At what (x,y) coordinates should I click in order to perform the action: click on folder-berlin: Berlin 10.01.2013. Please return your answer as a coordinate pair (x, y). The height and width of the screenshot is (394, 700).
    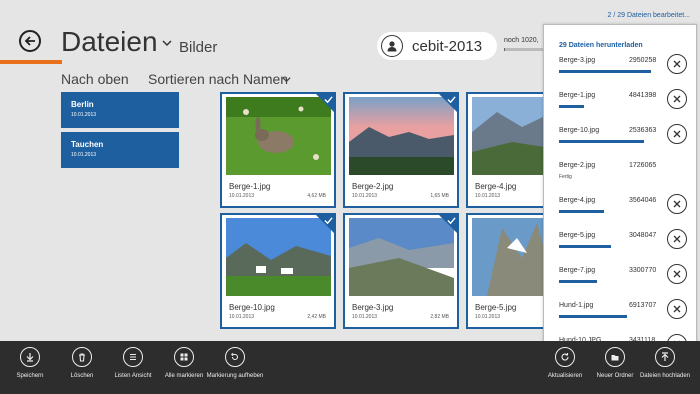
    Looking at the image, I should click on (120, 110).